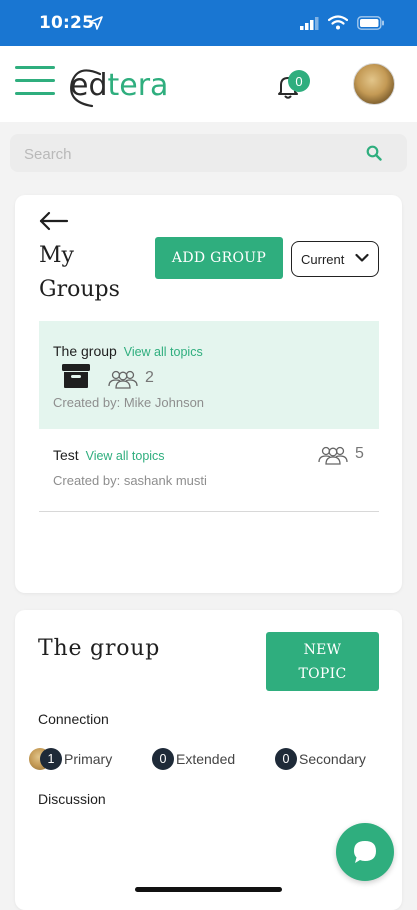 This screenshot has height=910, width=417. I want to click on notification-badge: 0, so click(299, 81).